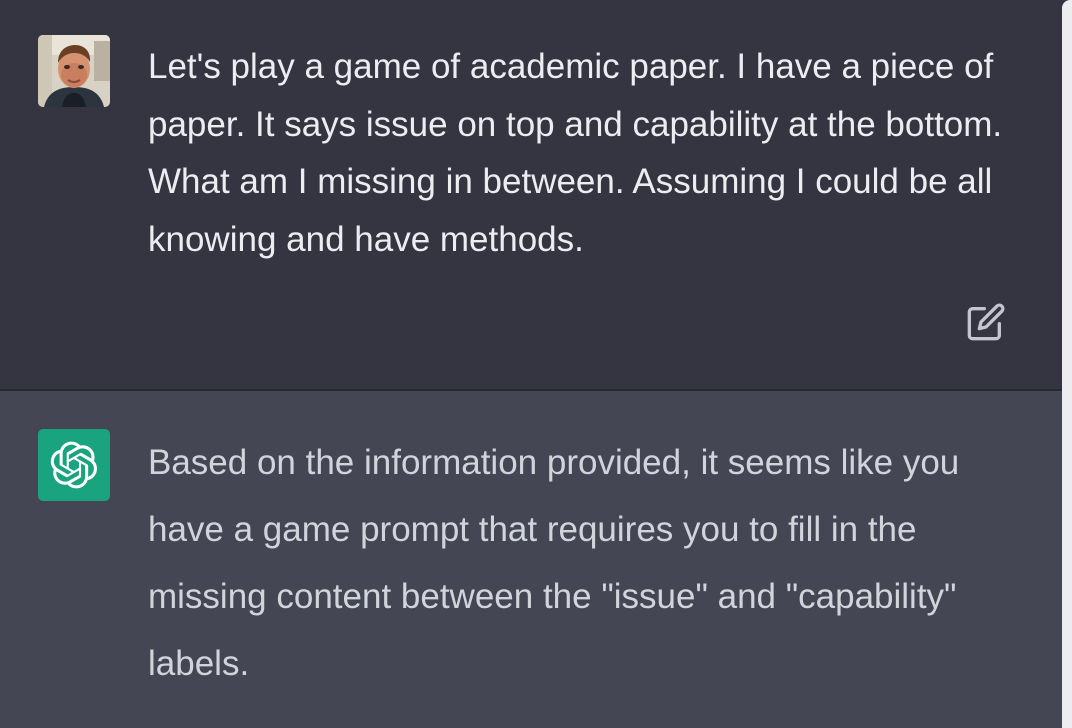 The image size is (1072, 728). What do you see at coordinates (1067, 364) in the screenshot?
I see `scrollbar` at bounding box center [1067, 364].